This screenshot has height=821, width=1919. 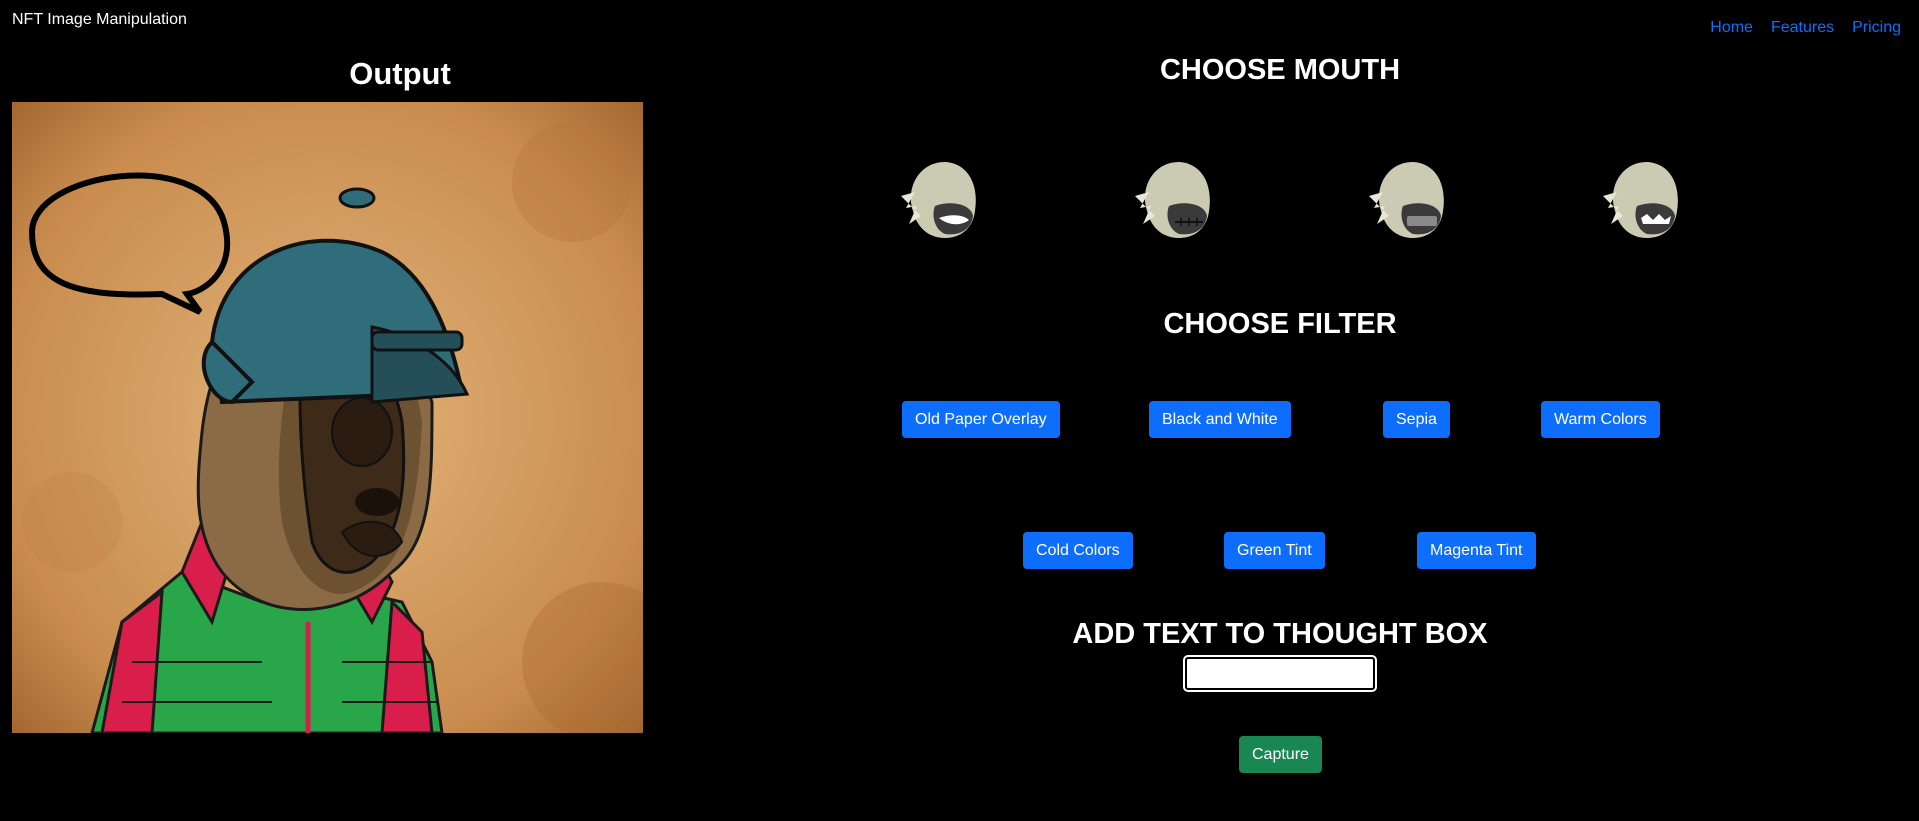 What do you see at coordinates (938, 199) in the screenshot?
I see `mouth-option-1-icon` at bounding box center [938, 199].